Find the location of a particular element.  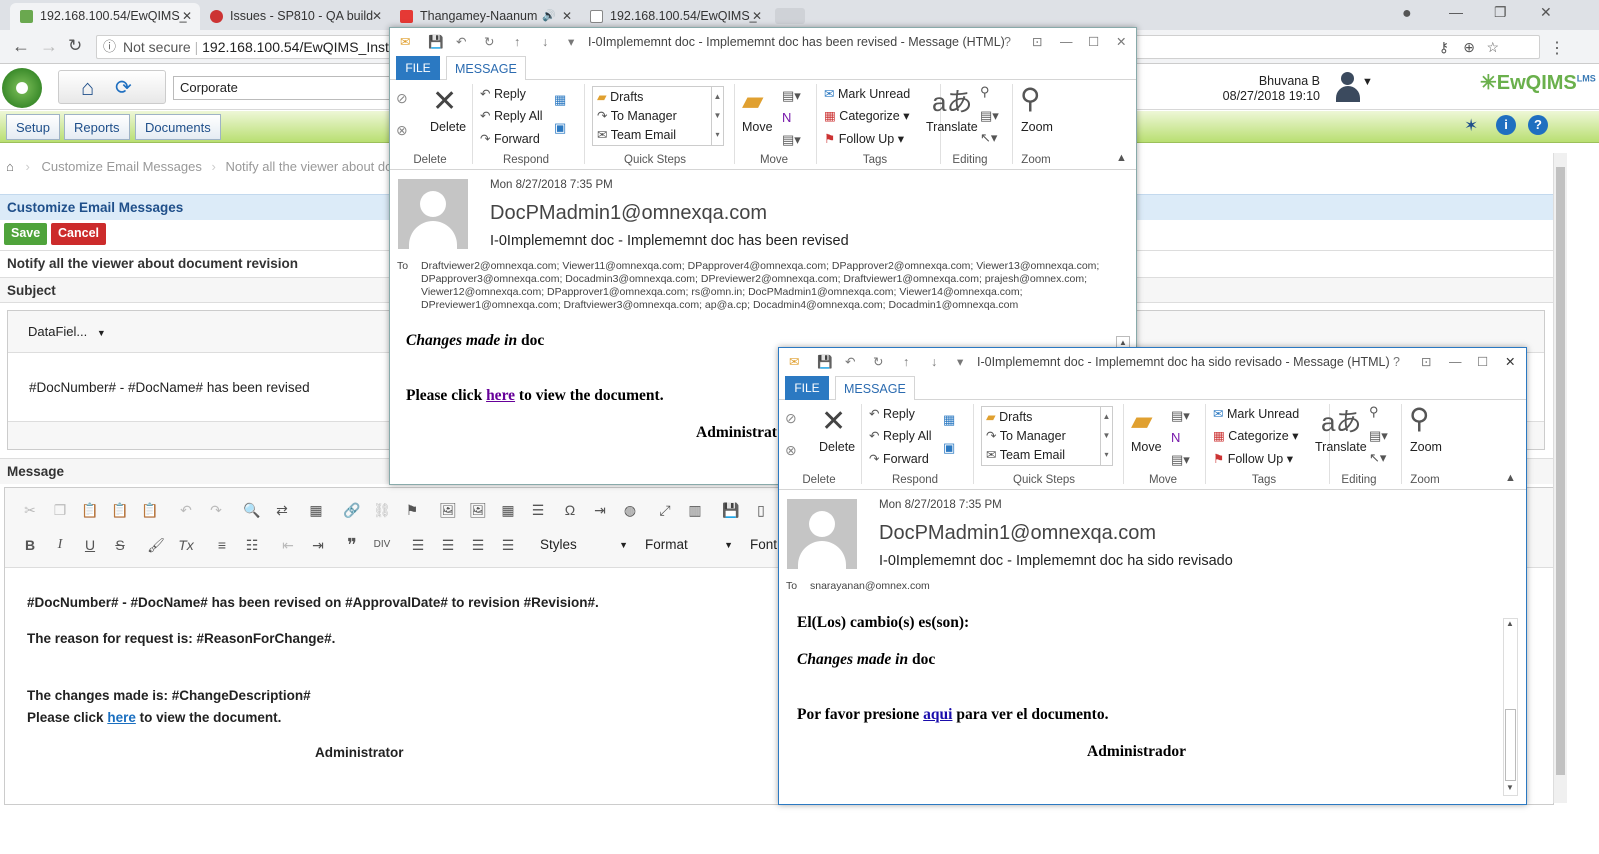

page-break-icon: ⇥ is located at coordinates (600, 510).